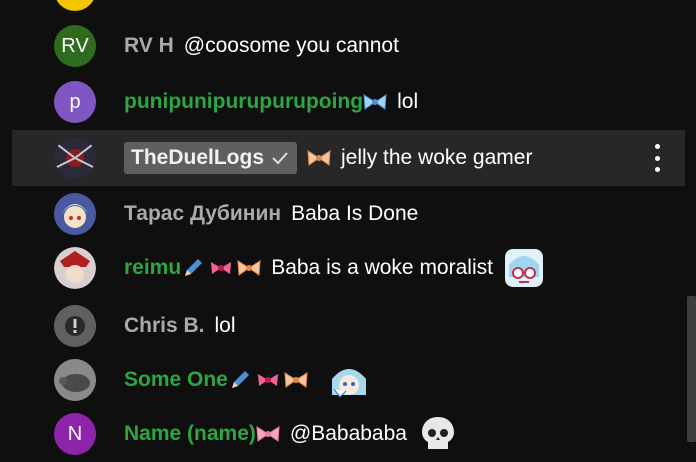 The image size is (696, 462). What do you see at coordinates (280, 158) in the screenshot?
I see `checkmark-icon` at bounding box center [280, 158].